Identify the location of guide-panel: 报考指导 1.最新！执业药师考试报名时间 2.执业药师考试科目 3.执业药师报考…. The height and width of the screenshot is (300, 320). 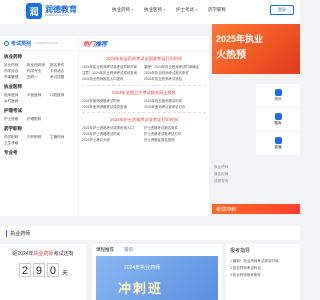
(263, 272).